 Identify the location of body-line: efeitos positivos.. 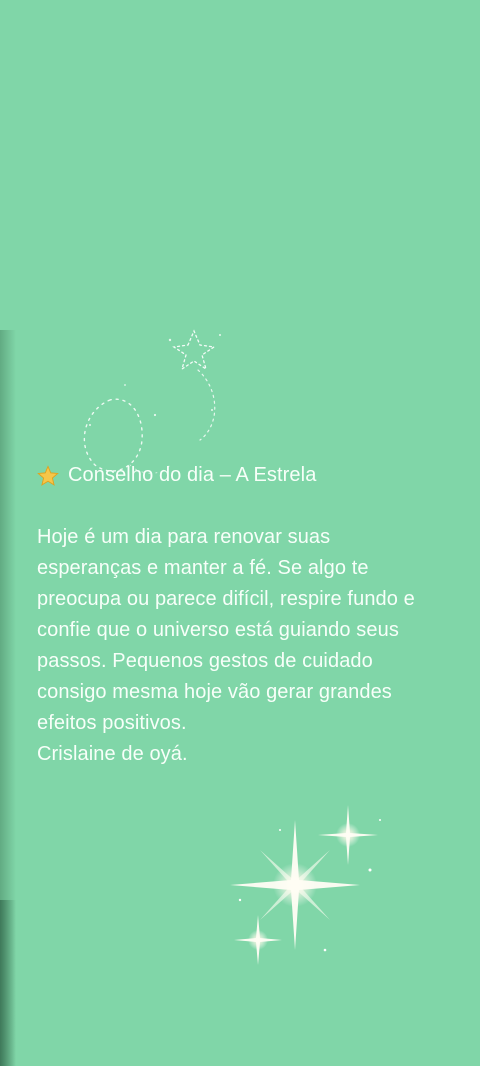
(112, 723).